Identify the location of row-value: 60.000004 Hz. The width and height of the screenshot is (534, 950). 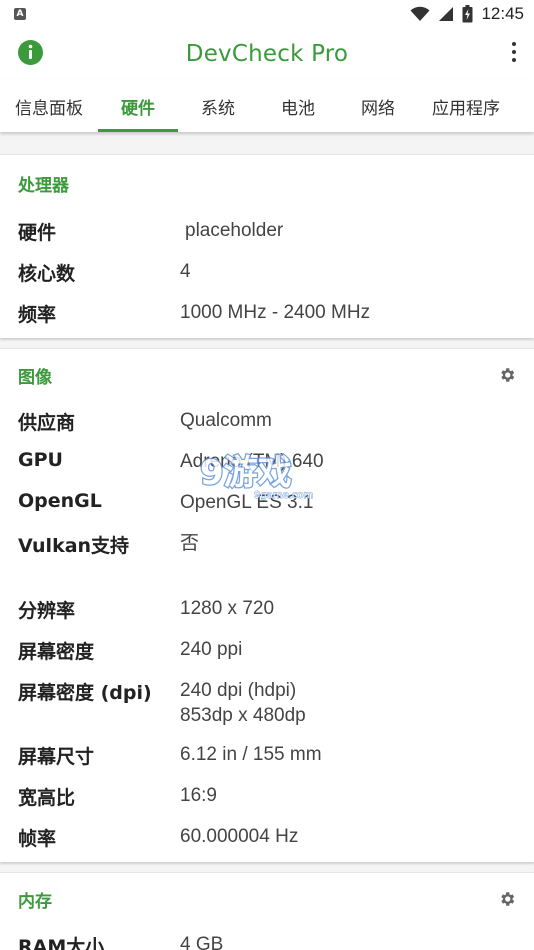
(239, 836).